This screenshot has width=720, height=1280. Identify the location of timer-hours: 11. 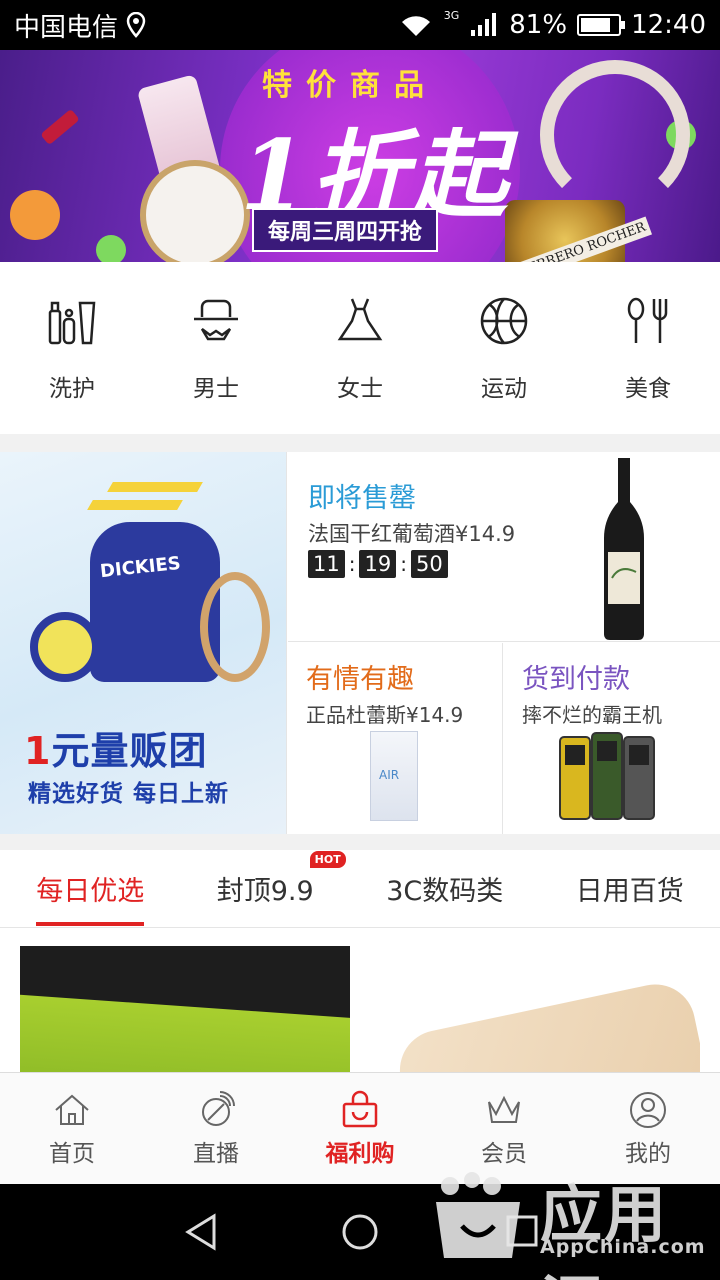
(326, 564).